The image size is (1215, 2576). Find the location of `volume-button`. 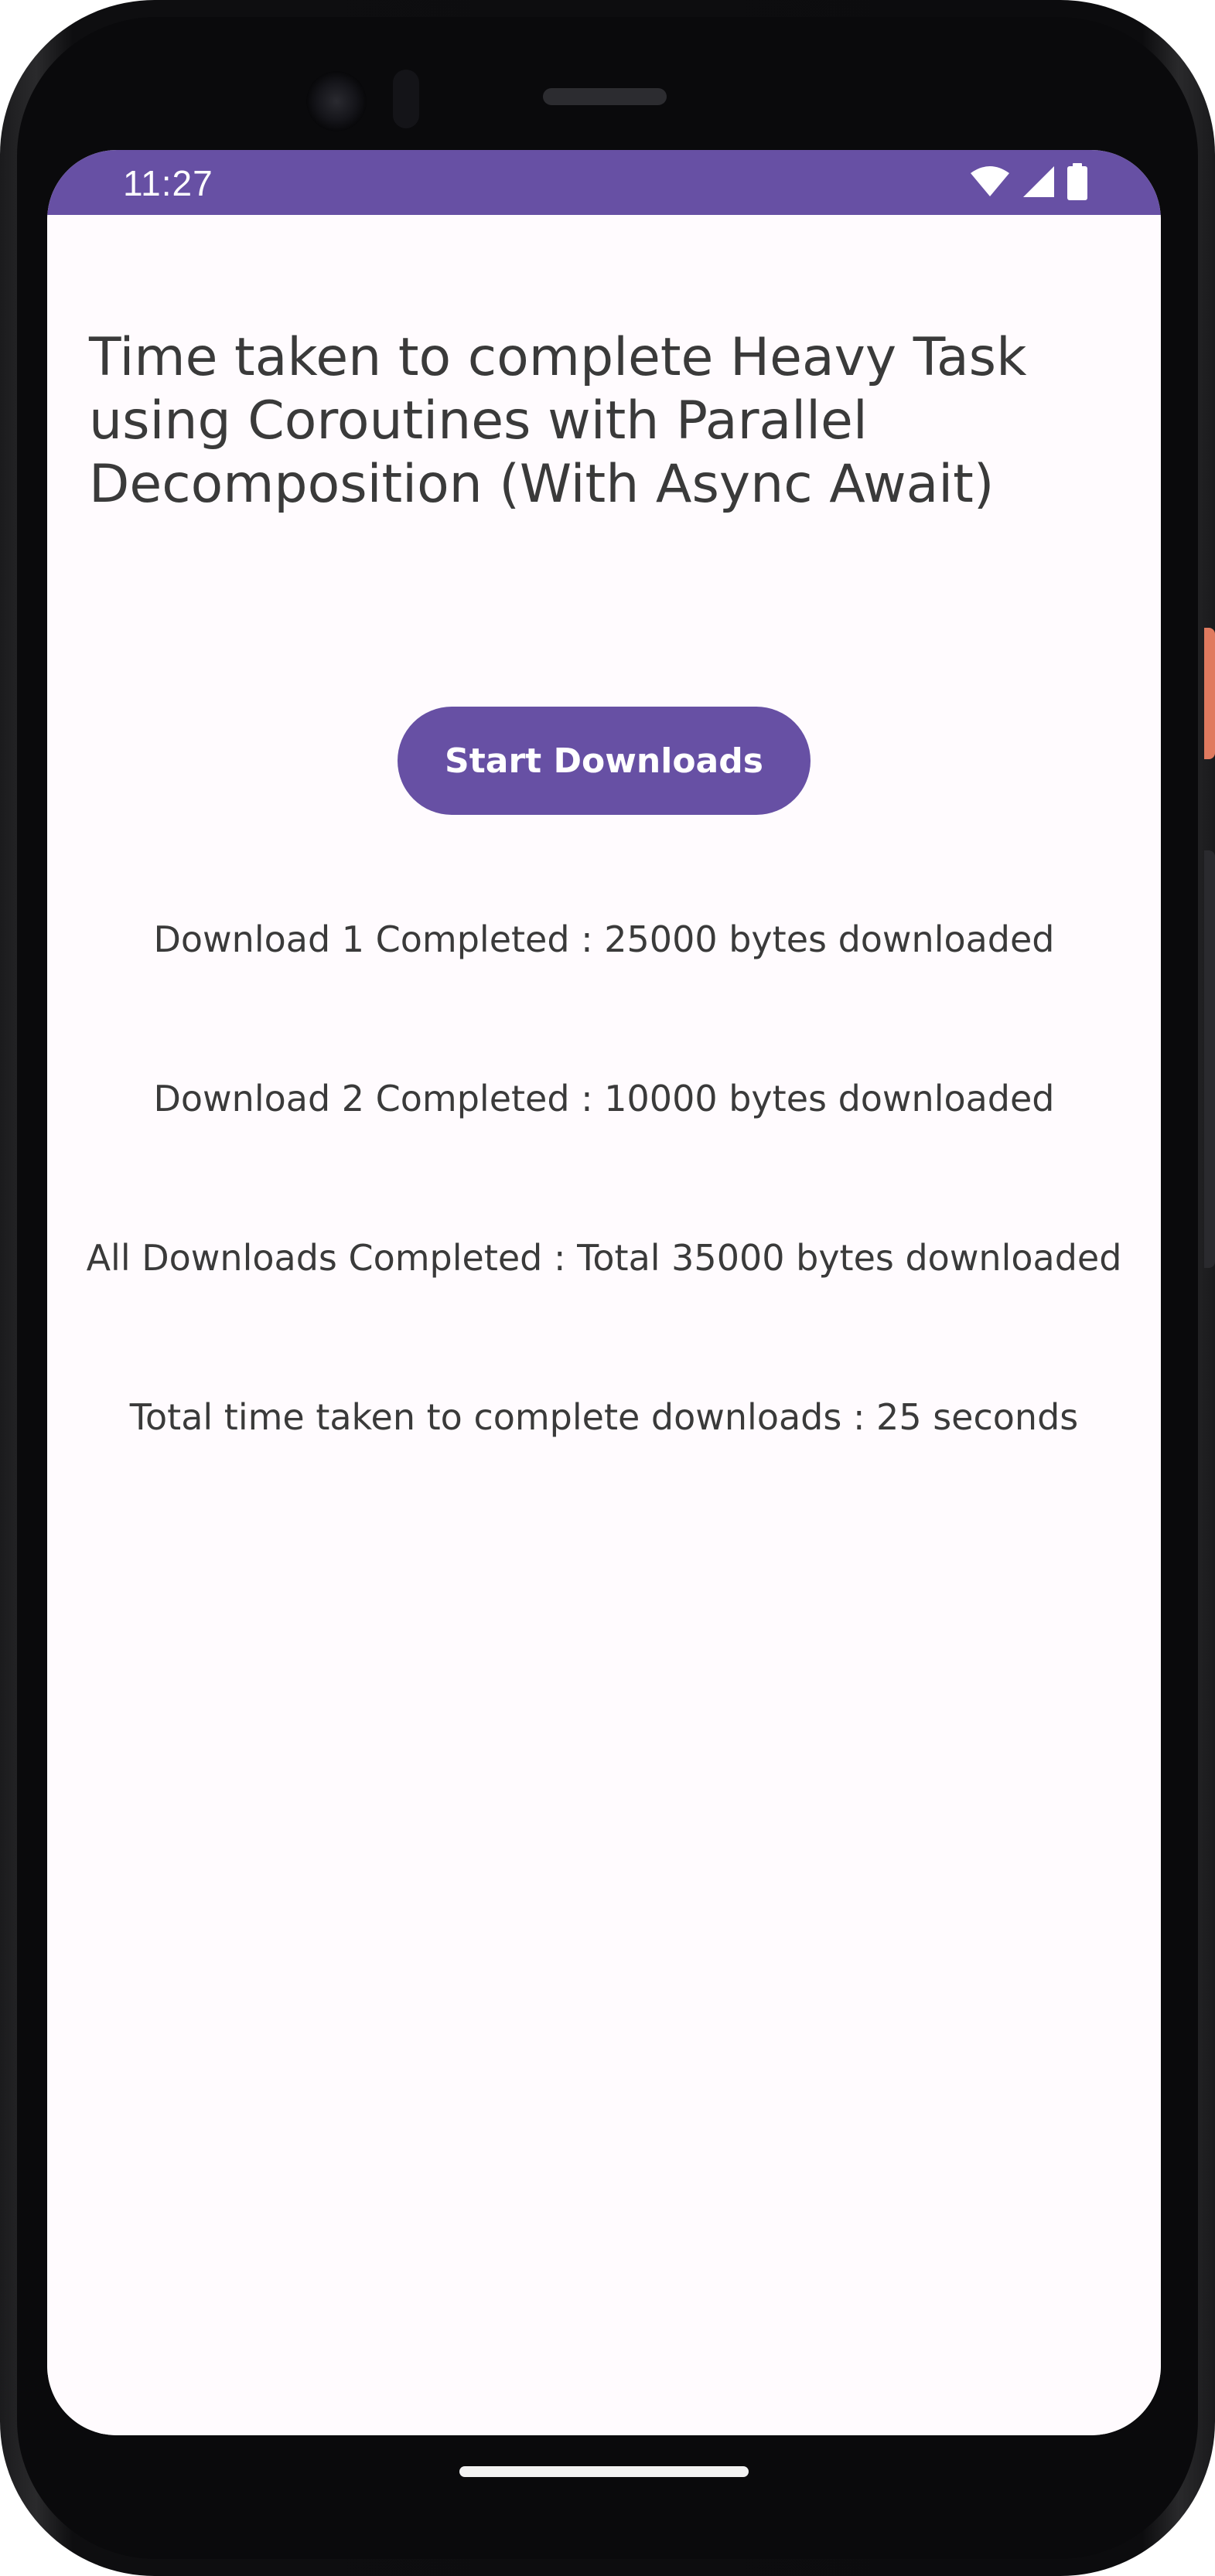

volume-button is located at coordinates (1209, 1059).